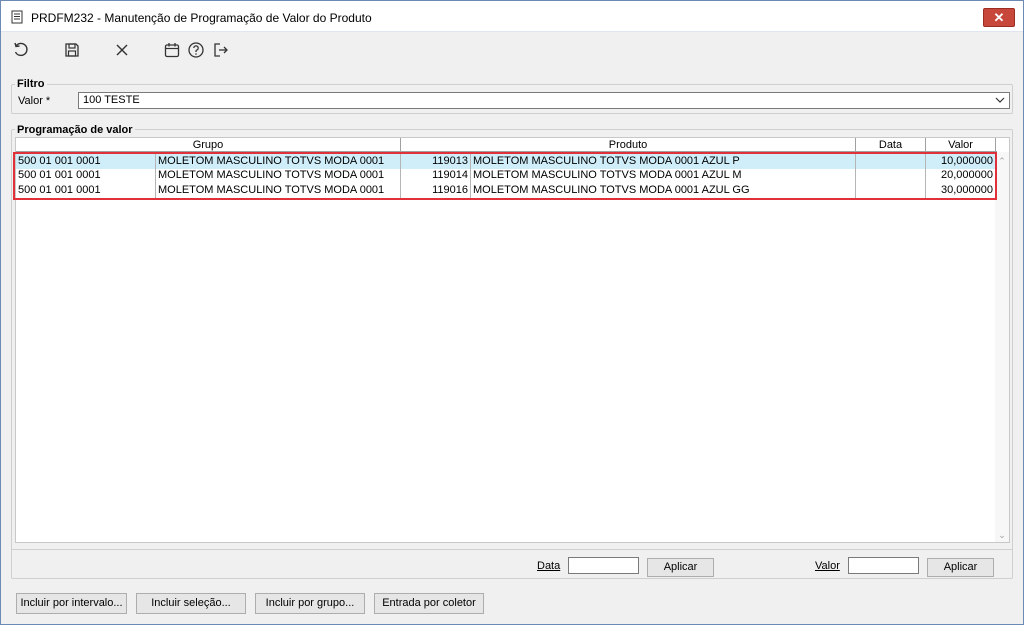  I want to click on undo-icon, so click(21, 49).